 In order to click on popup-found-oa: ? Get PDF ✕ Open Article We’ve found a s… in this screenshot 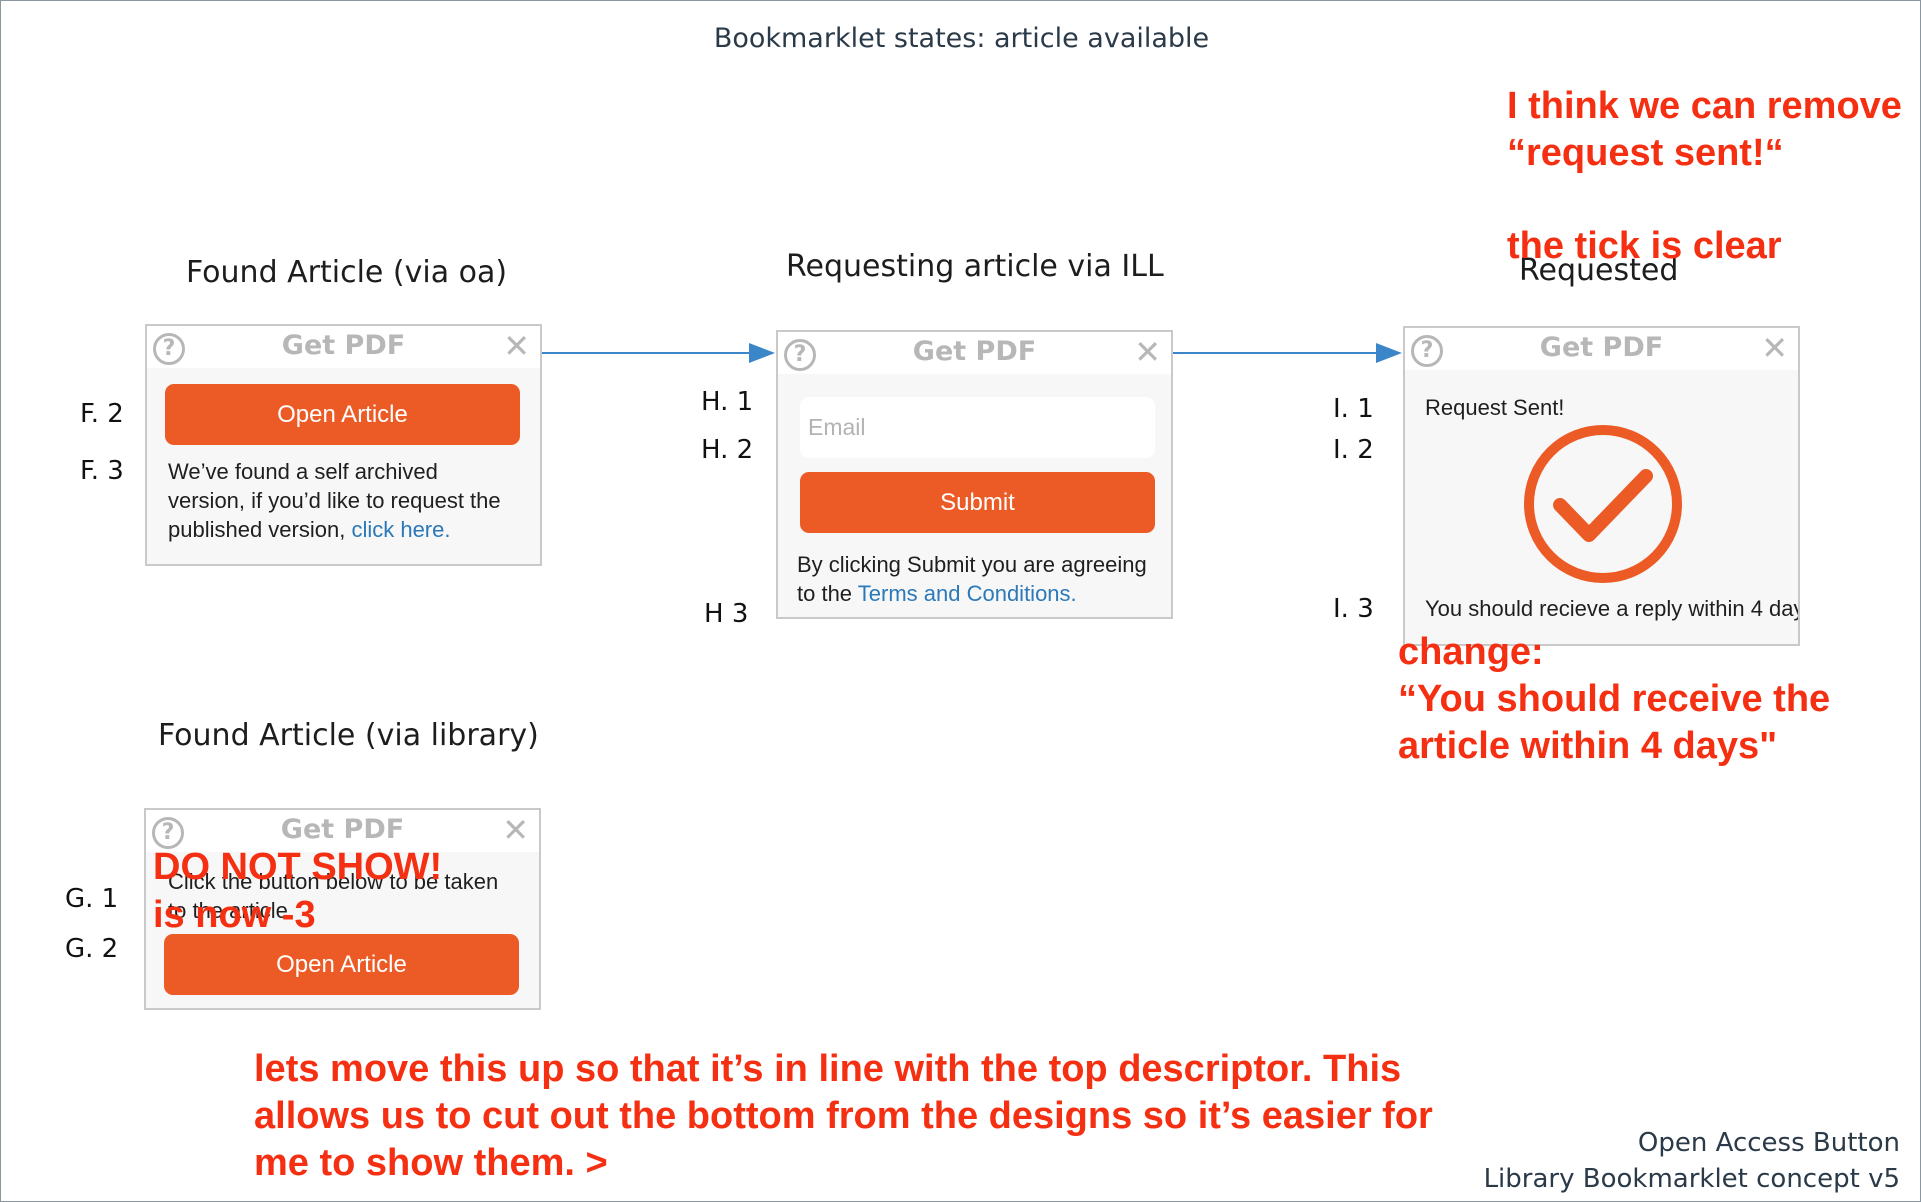, I will do `click(343, 445)`.